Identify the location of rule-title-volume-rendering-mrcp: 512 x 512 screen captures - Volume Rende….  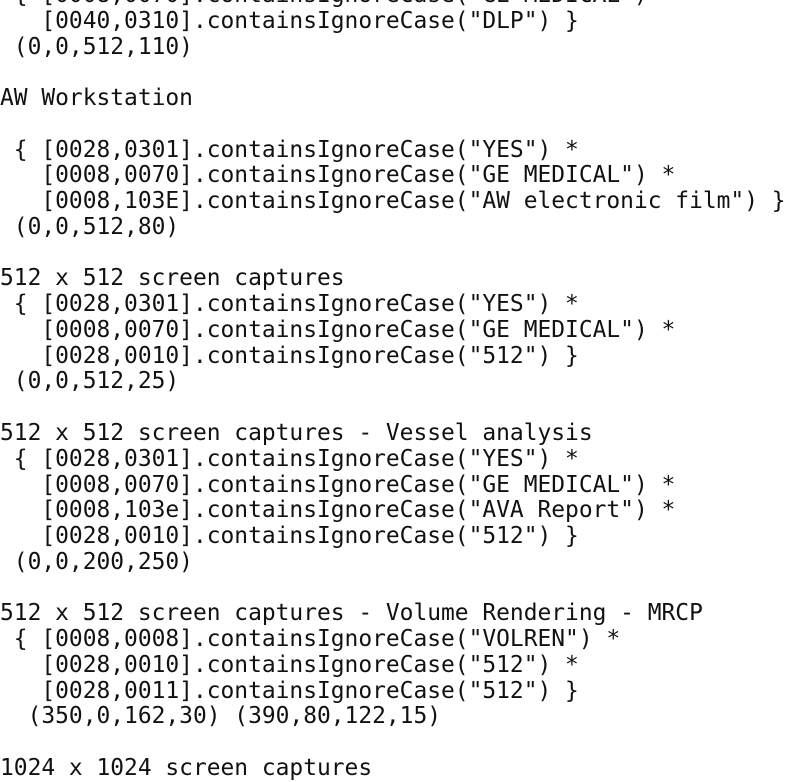
(351, 613).